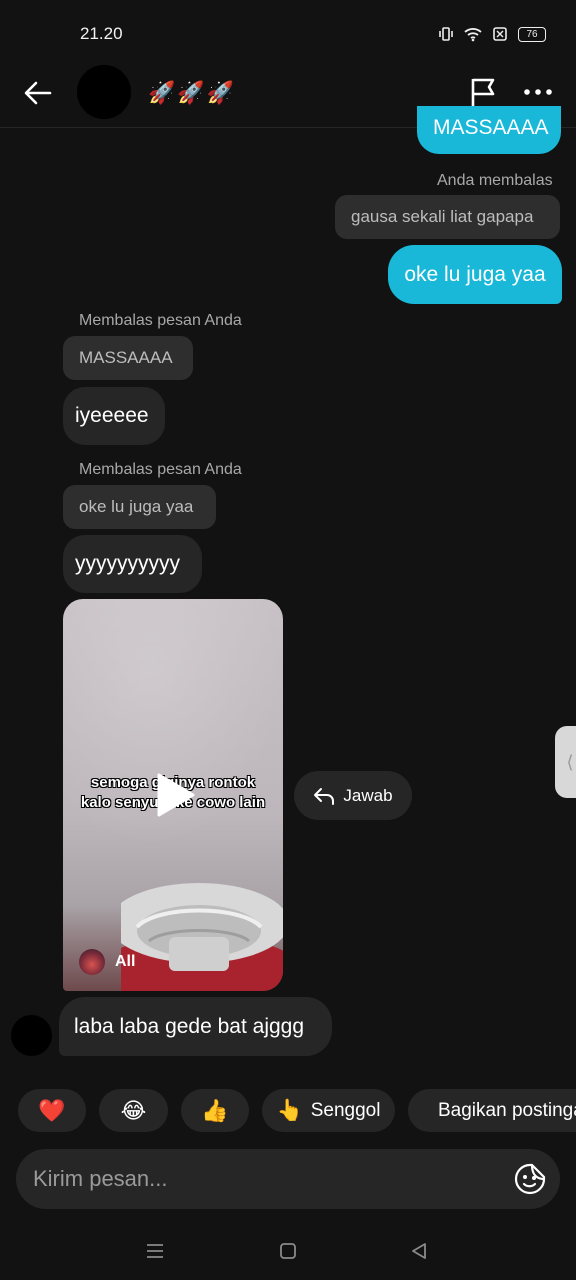 The height and width of the screenshot is (1280, 576). I want to click on home-icon, so click(288, 1251).